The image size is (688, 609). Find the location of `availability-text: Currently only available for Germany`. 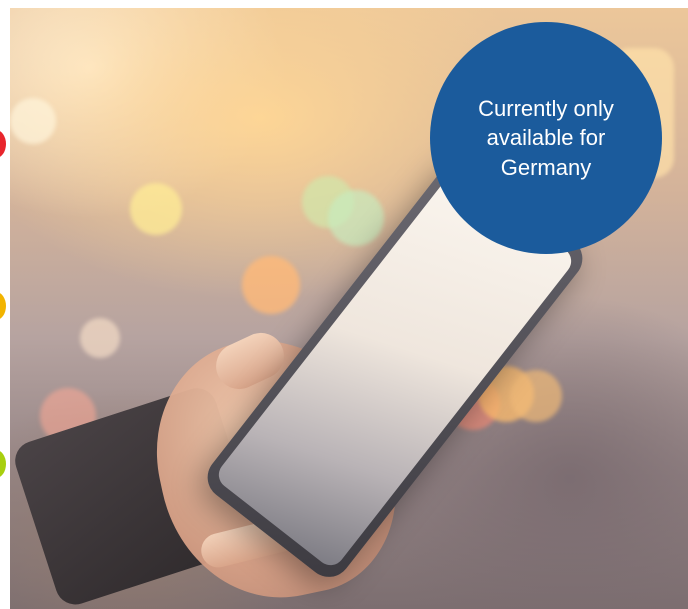

availability-text: Currently only available for Germany is located at coordinates (546, 138).